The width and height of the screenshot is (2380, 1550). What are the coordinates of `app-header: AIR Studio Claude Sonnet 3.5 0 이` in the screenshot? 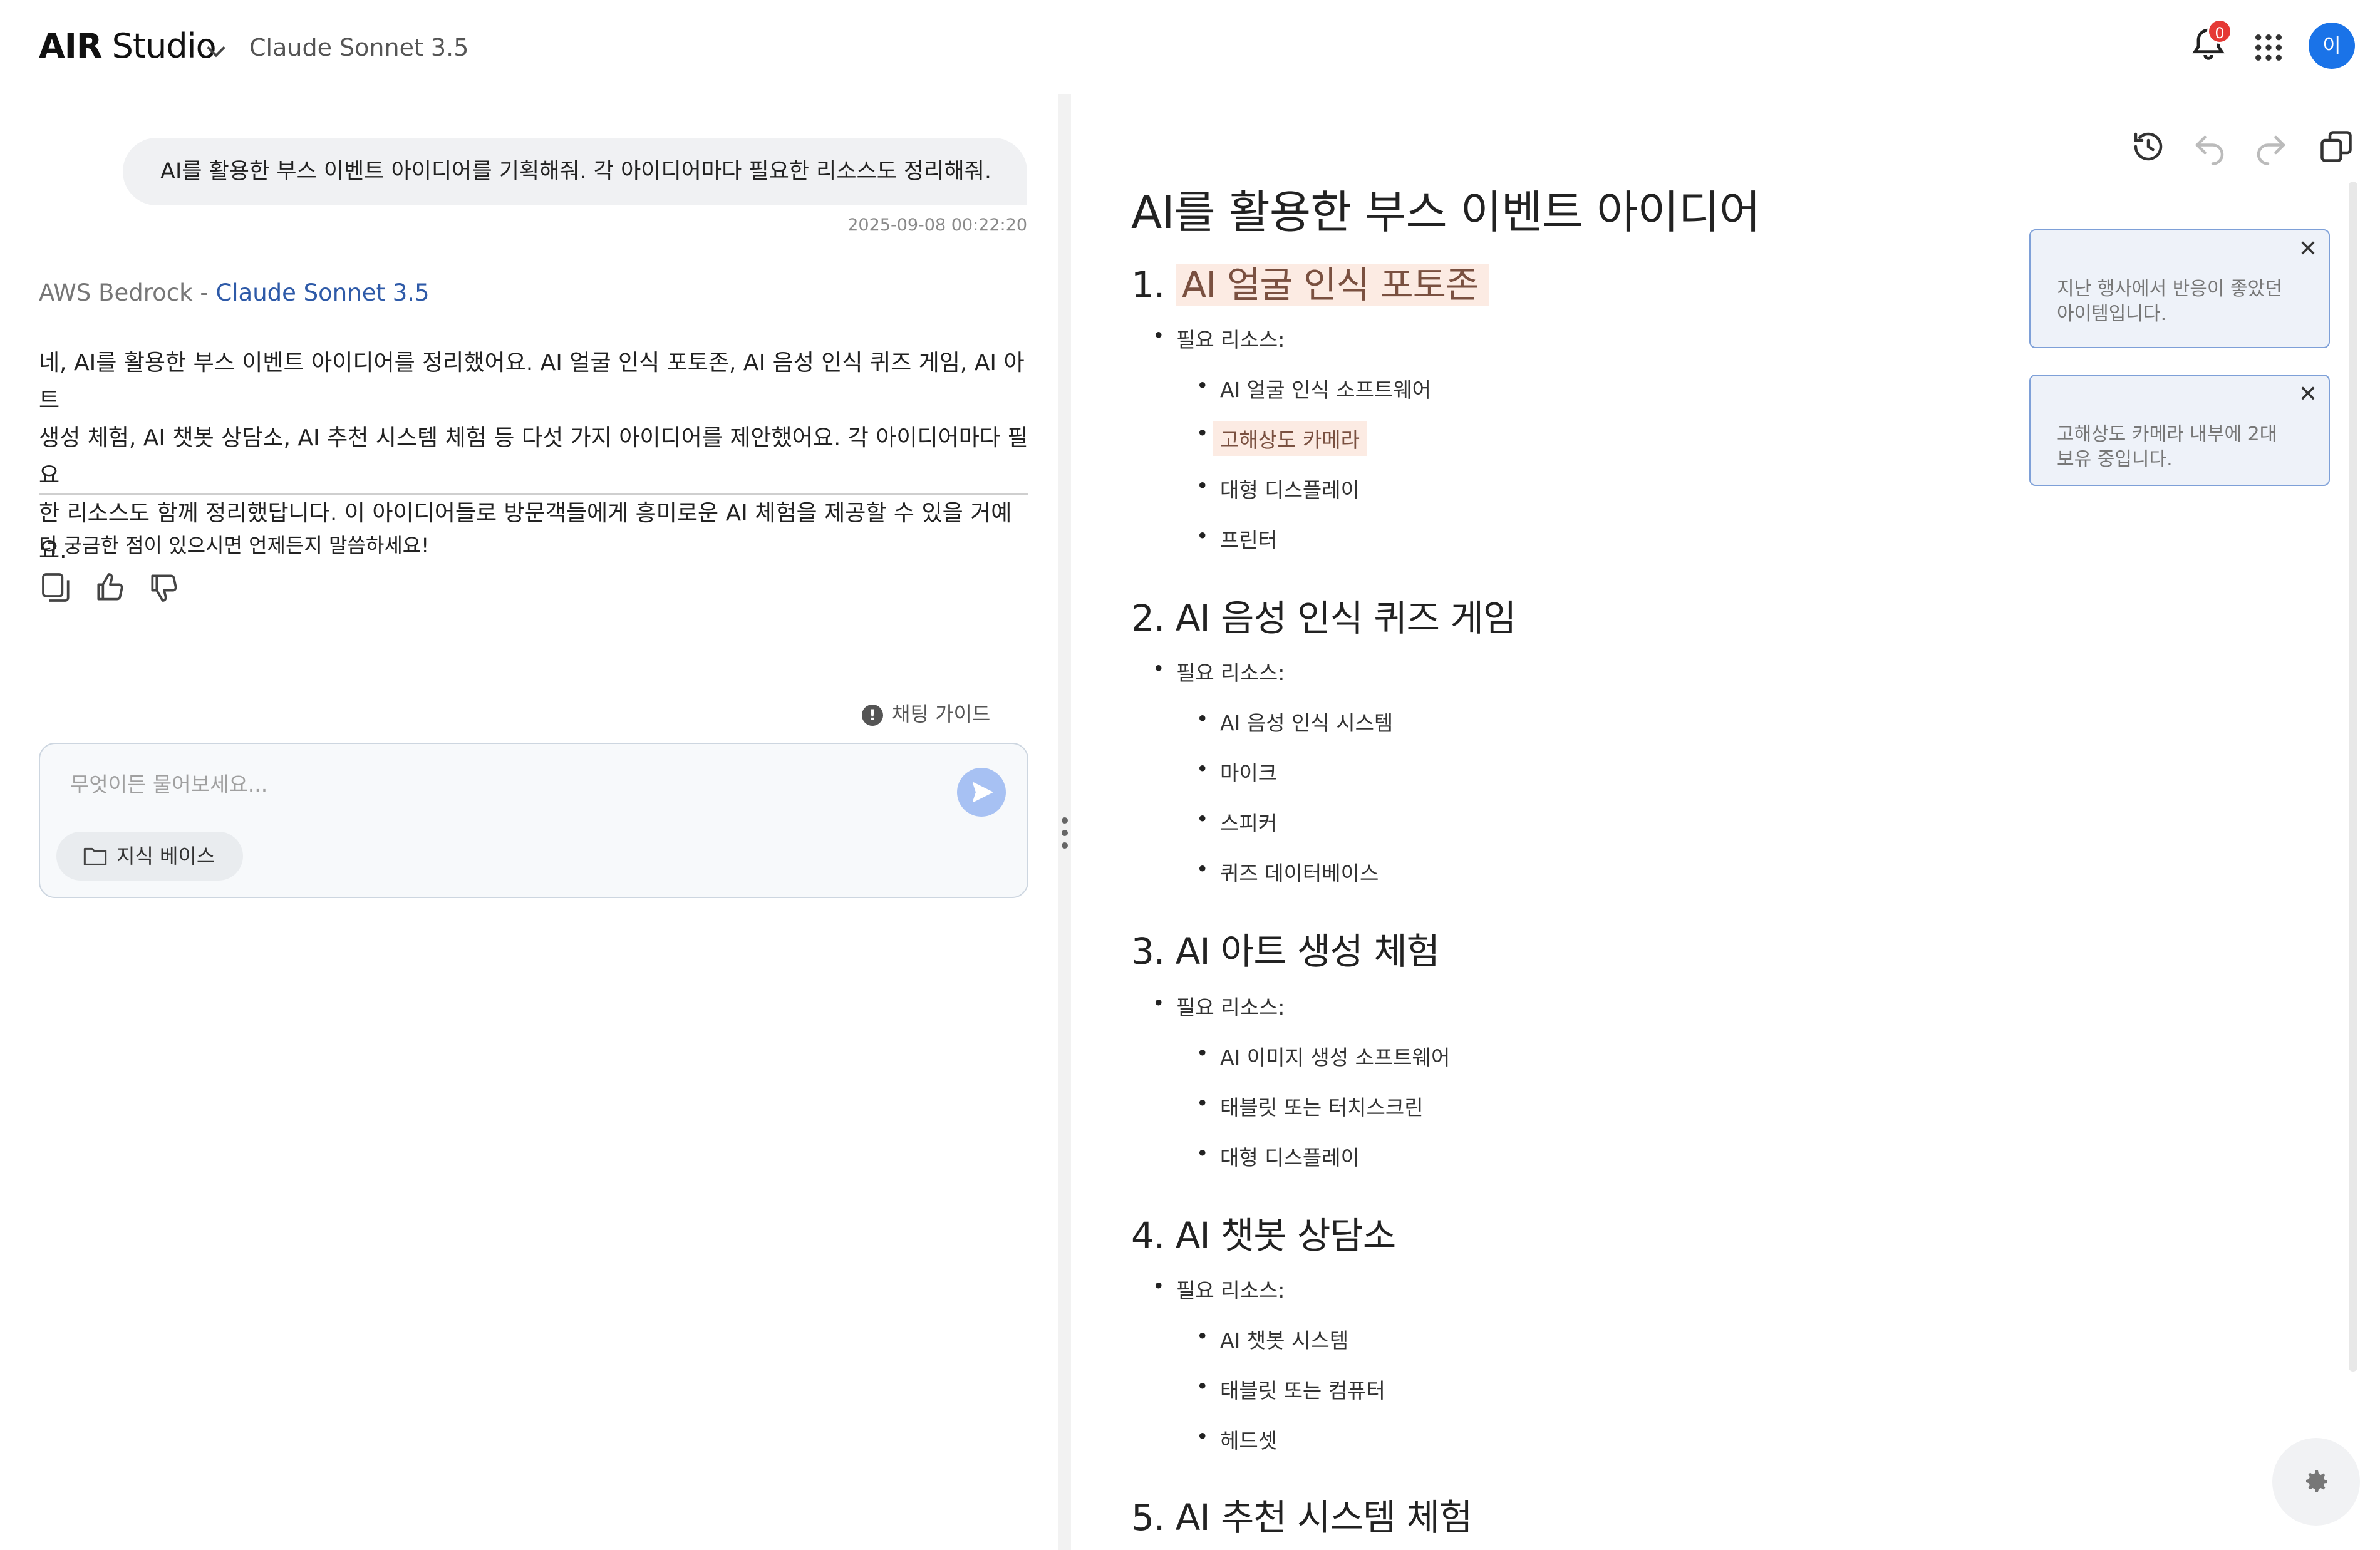 It's located at (1190, 47).